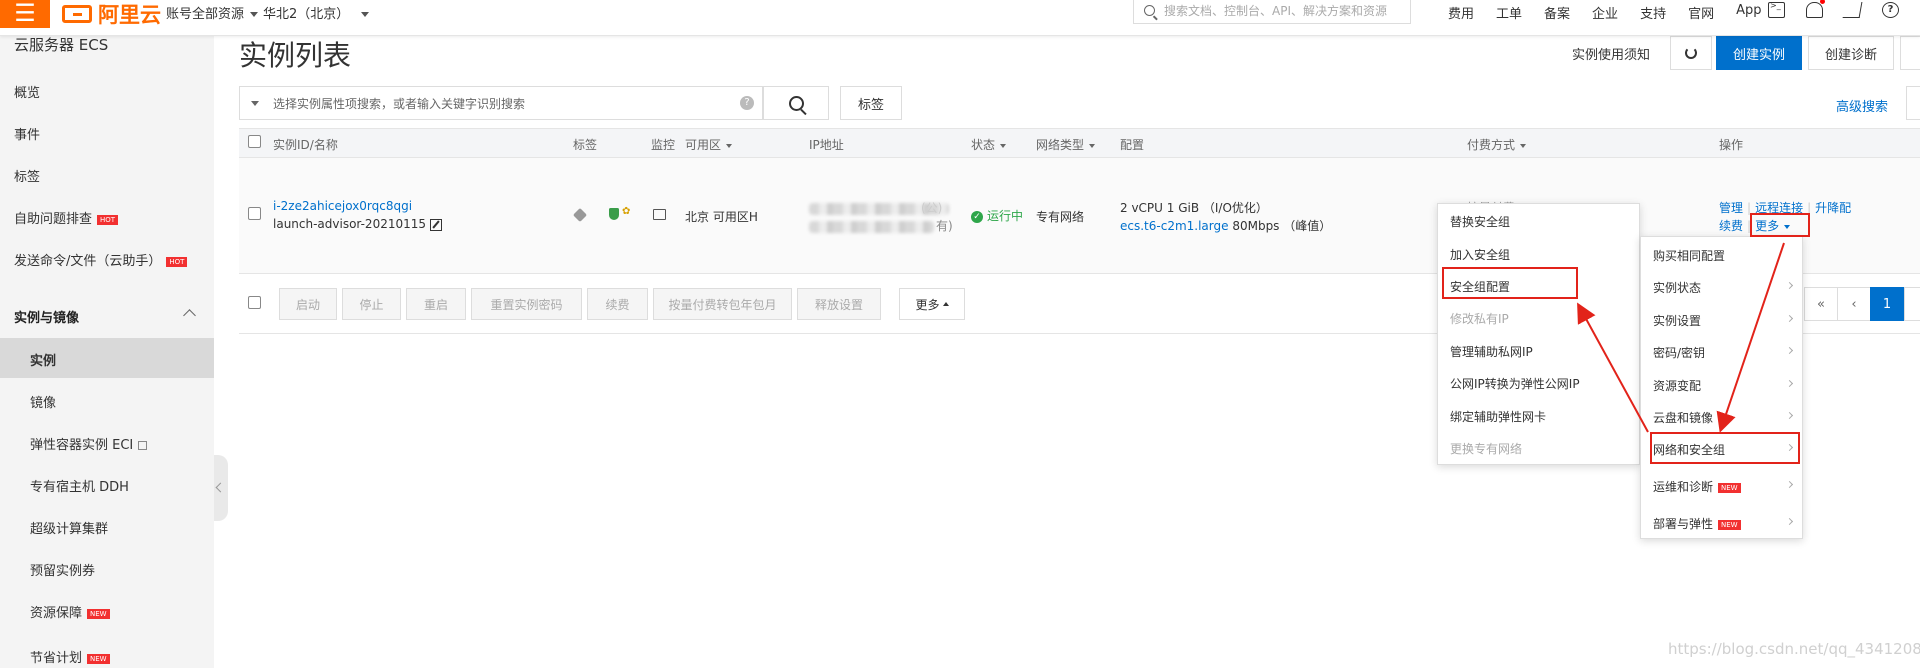 Image resolution: width=1920 pixels, height=668 pixels. What do you see at coordinates (1821, 304) in the screenshot?
I see `page-first-button: «` at bounding box center [1821, 304].